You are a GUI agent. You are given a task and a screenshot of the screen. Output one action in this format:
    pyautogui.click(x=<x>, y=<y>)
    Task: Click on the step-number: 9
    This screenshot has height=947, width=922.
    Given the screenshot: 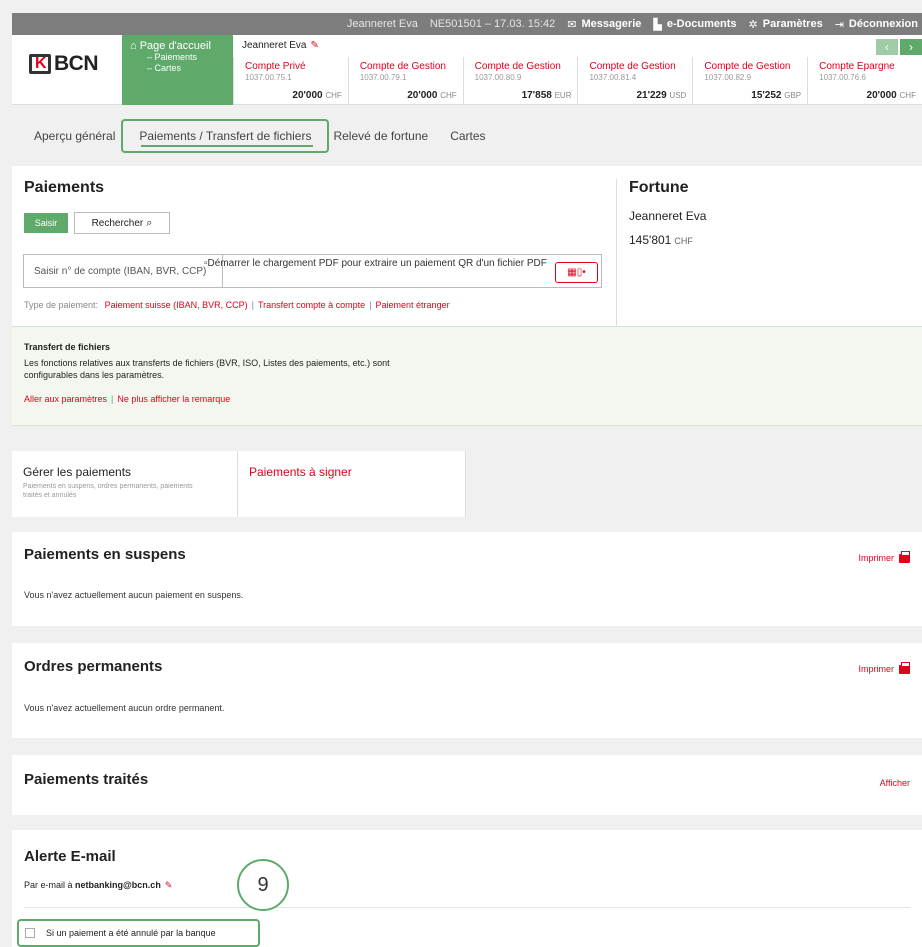 What is the action you would take?
    pyautogui.click(x=263, y=884)
    